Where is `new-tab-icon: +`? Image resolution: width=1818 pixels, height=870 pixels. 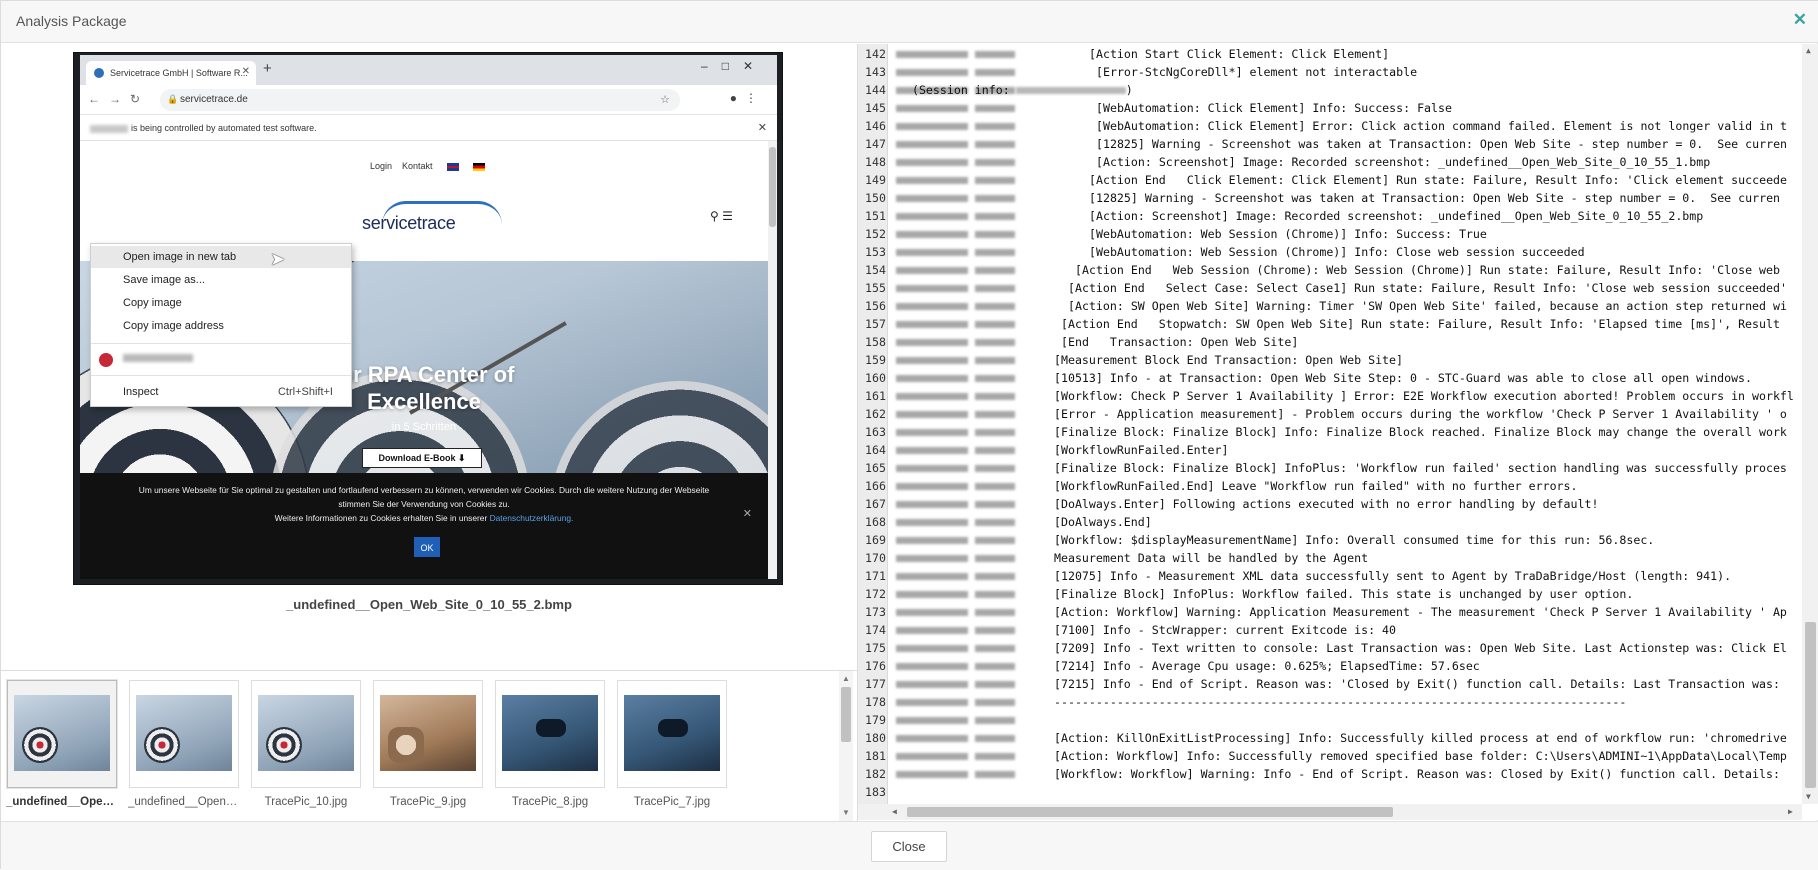
new-tab-icon: + is located at coordinates (267, 68).